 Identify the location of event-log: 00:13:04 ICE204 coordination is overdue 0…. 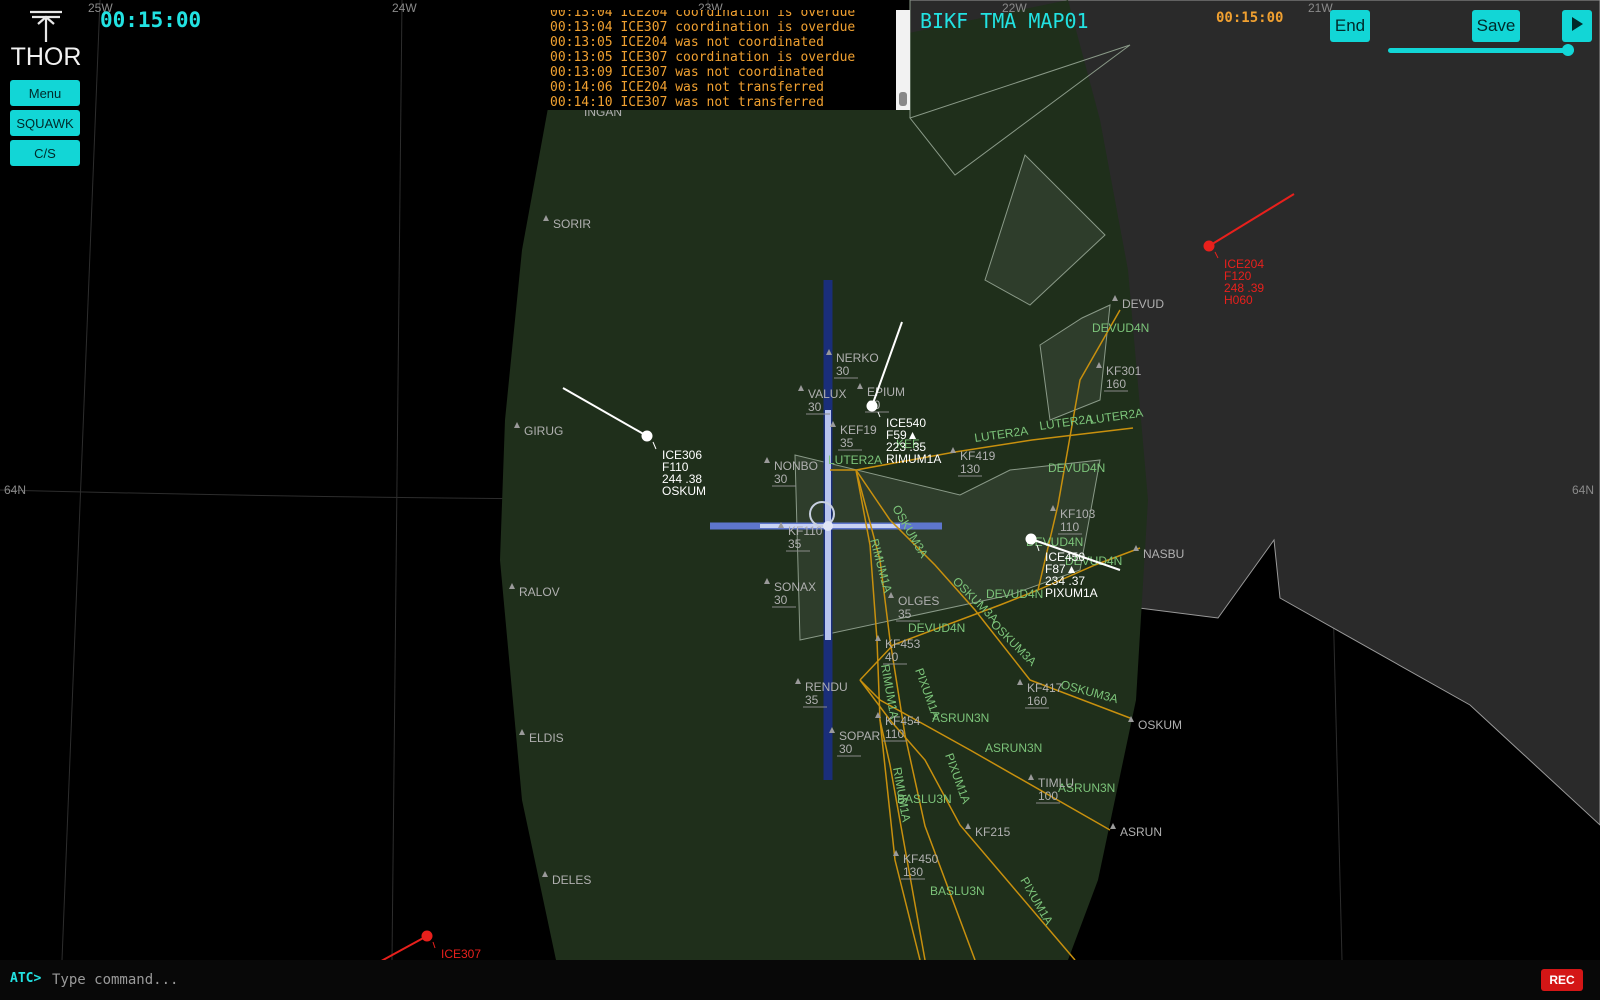
(728, 60).